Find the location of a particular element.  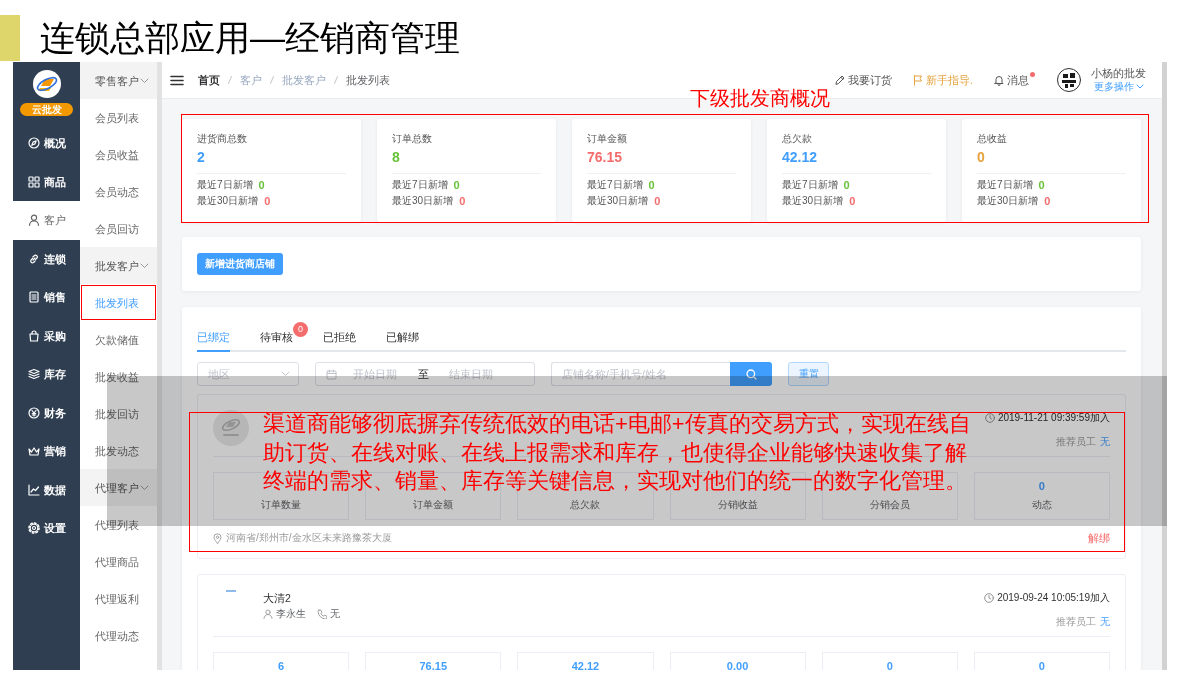

pin-icon is located at coordinates (217, 538).